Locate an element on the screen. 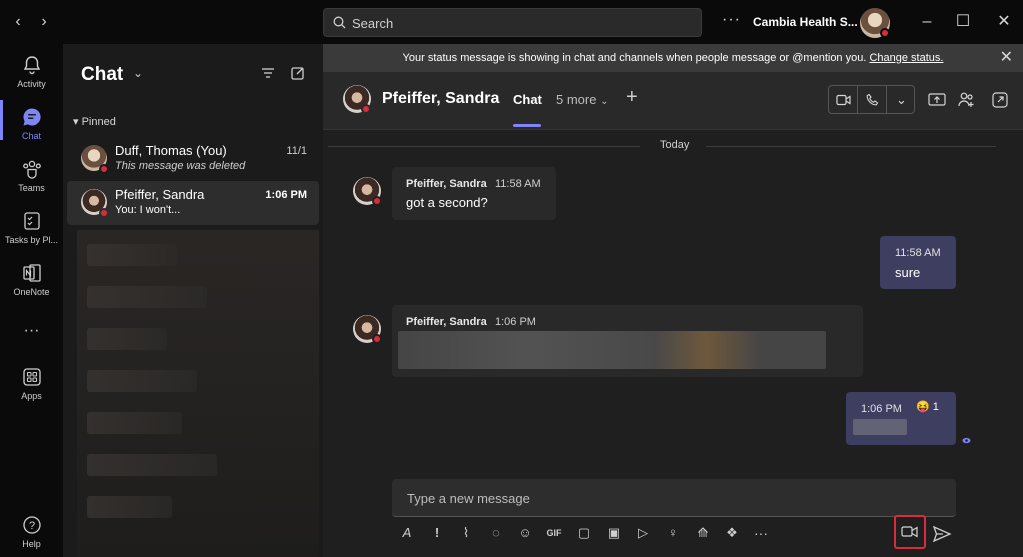  rail-label: OneNote is located at coordinates (31, 292).